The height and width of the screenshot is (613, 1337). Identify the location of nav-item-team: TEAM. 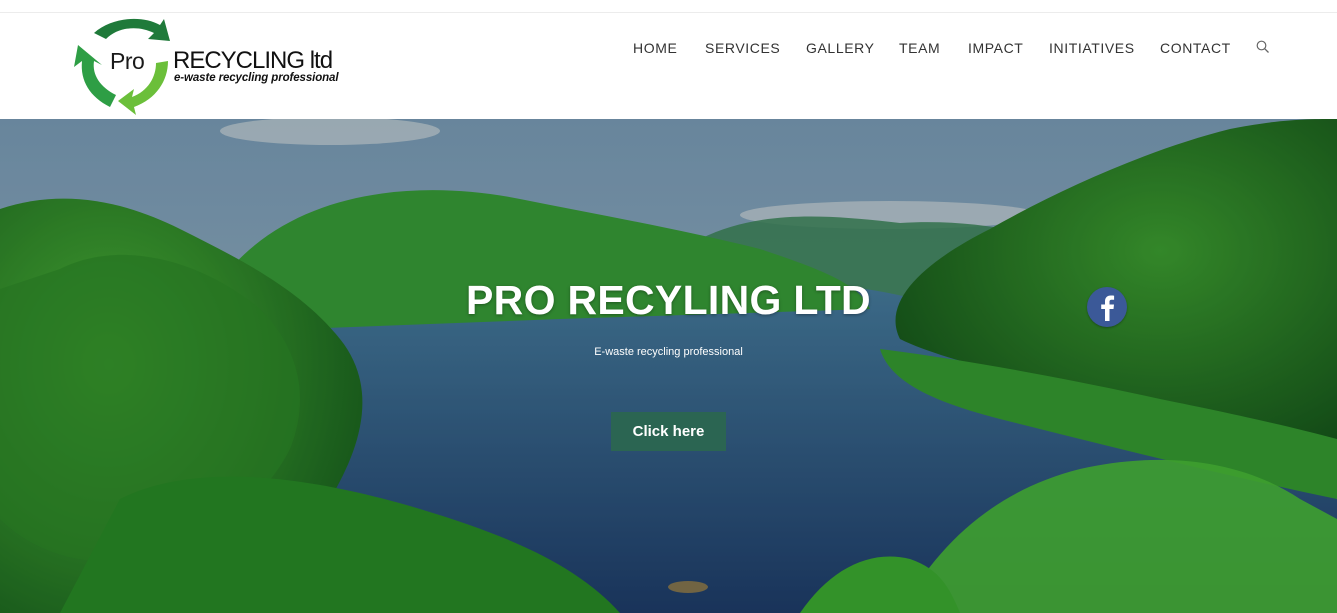
(919, 48).